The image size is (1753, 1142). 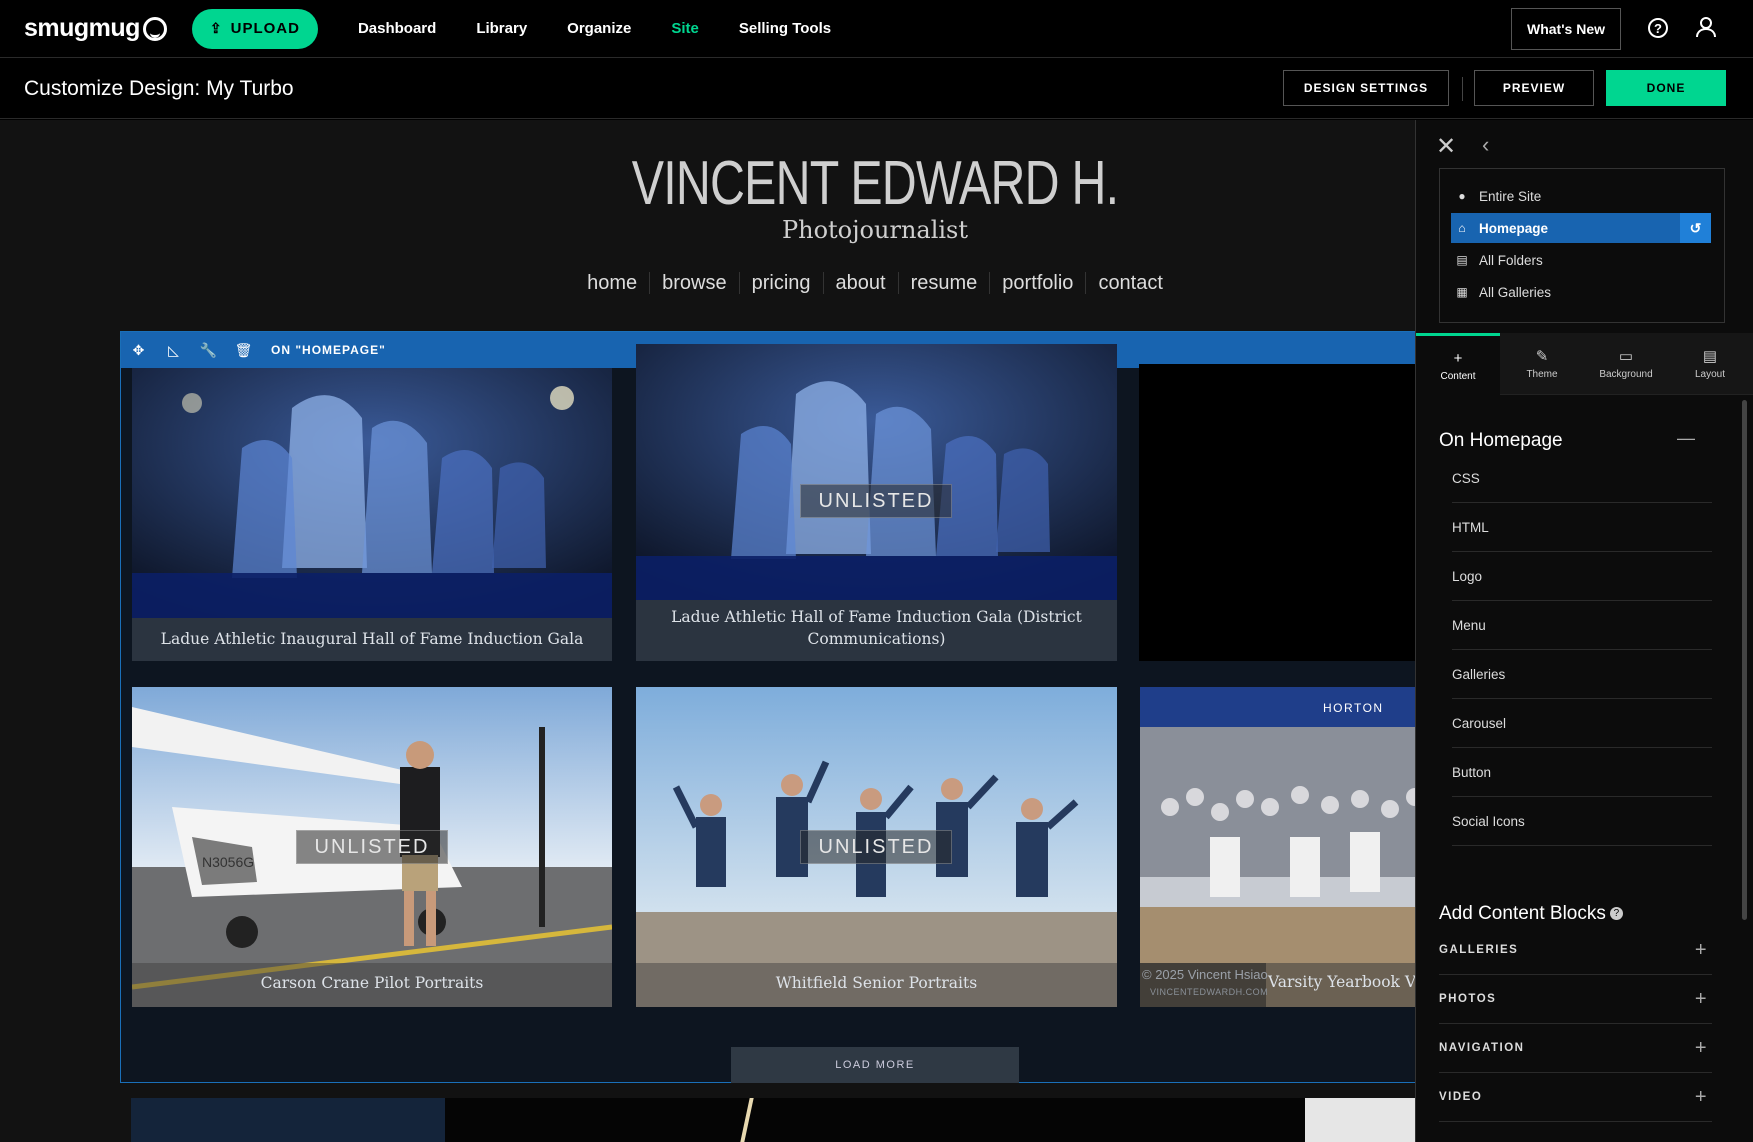 I want to click on revert-icon: ↺, so click(x=1695, y=228).